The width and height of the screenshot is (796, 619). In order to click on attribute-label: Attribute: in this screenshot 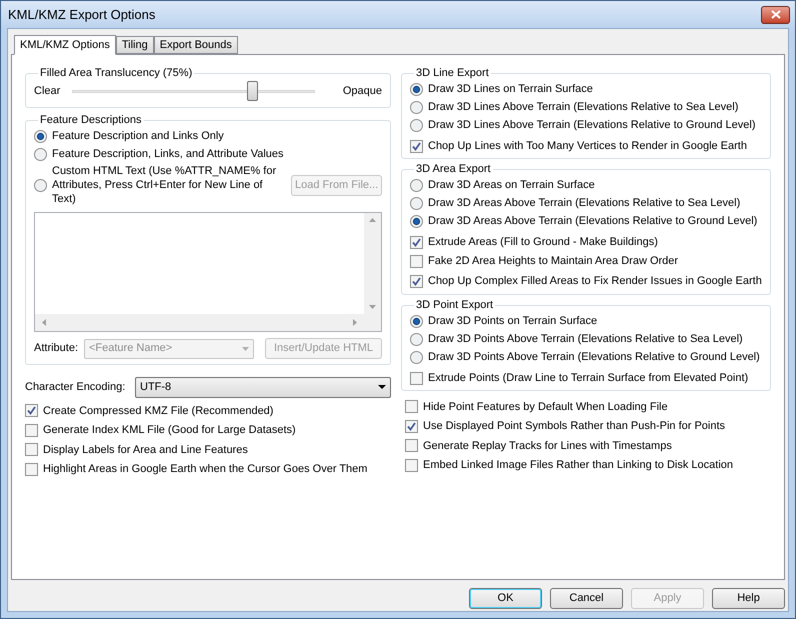, I will do `click(56, 348)`.